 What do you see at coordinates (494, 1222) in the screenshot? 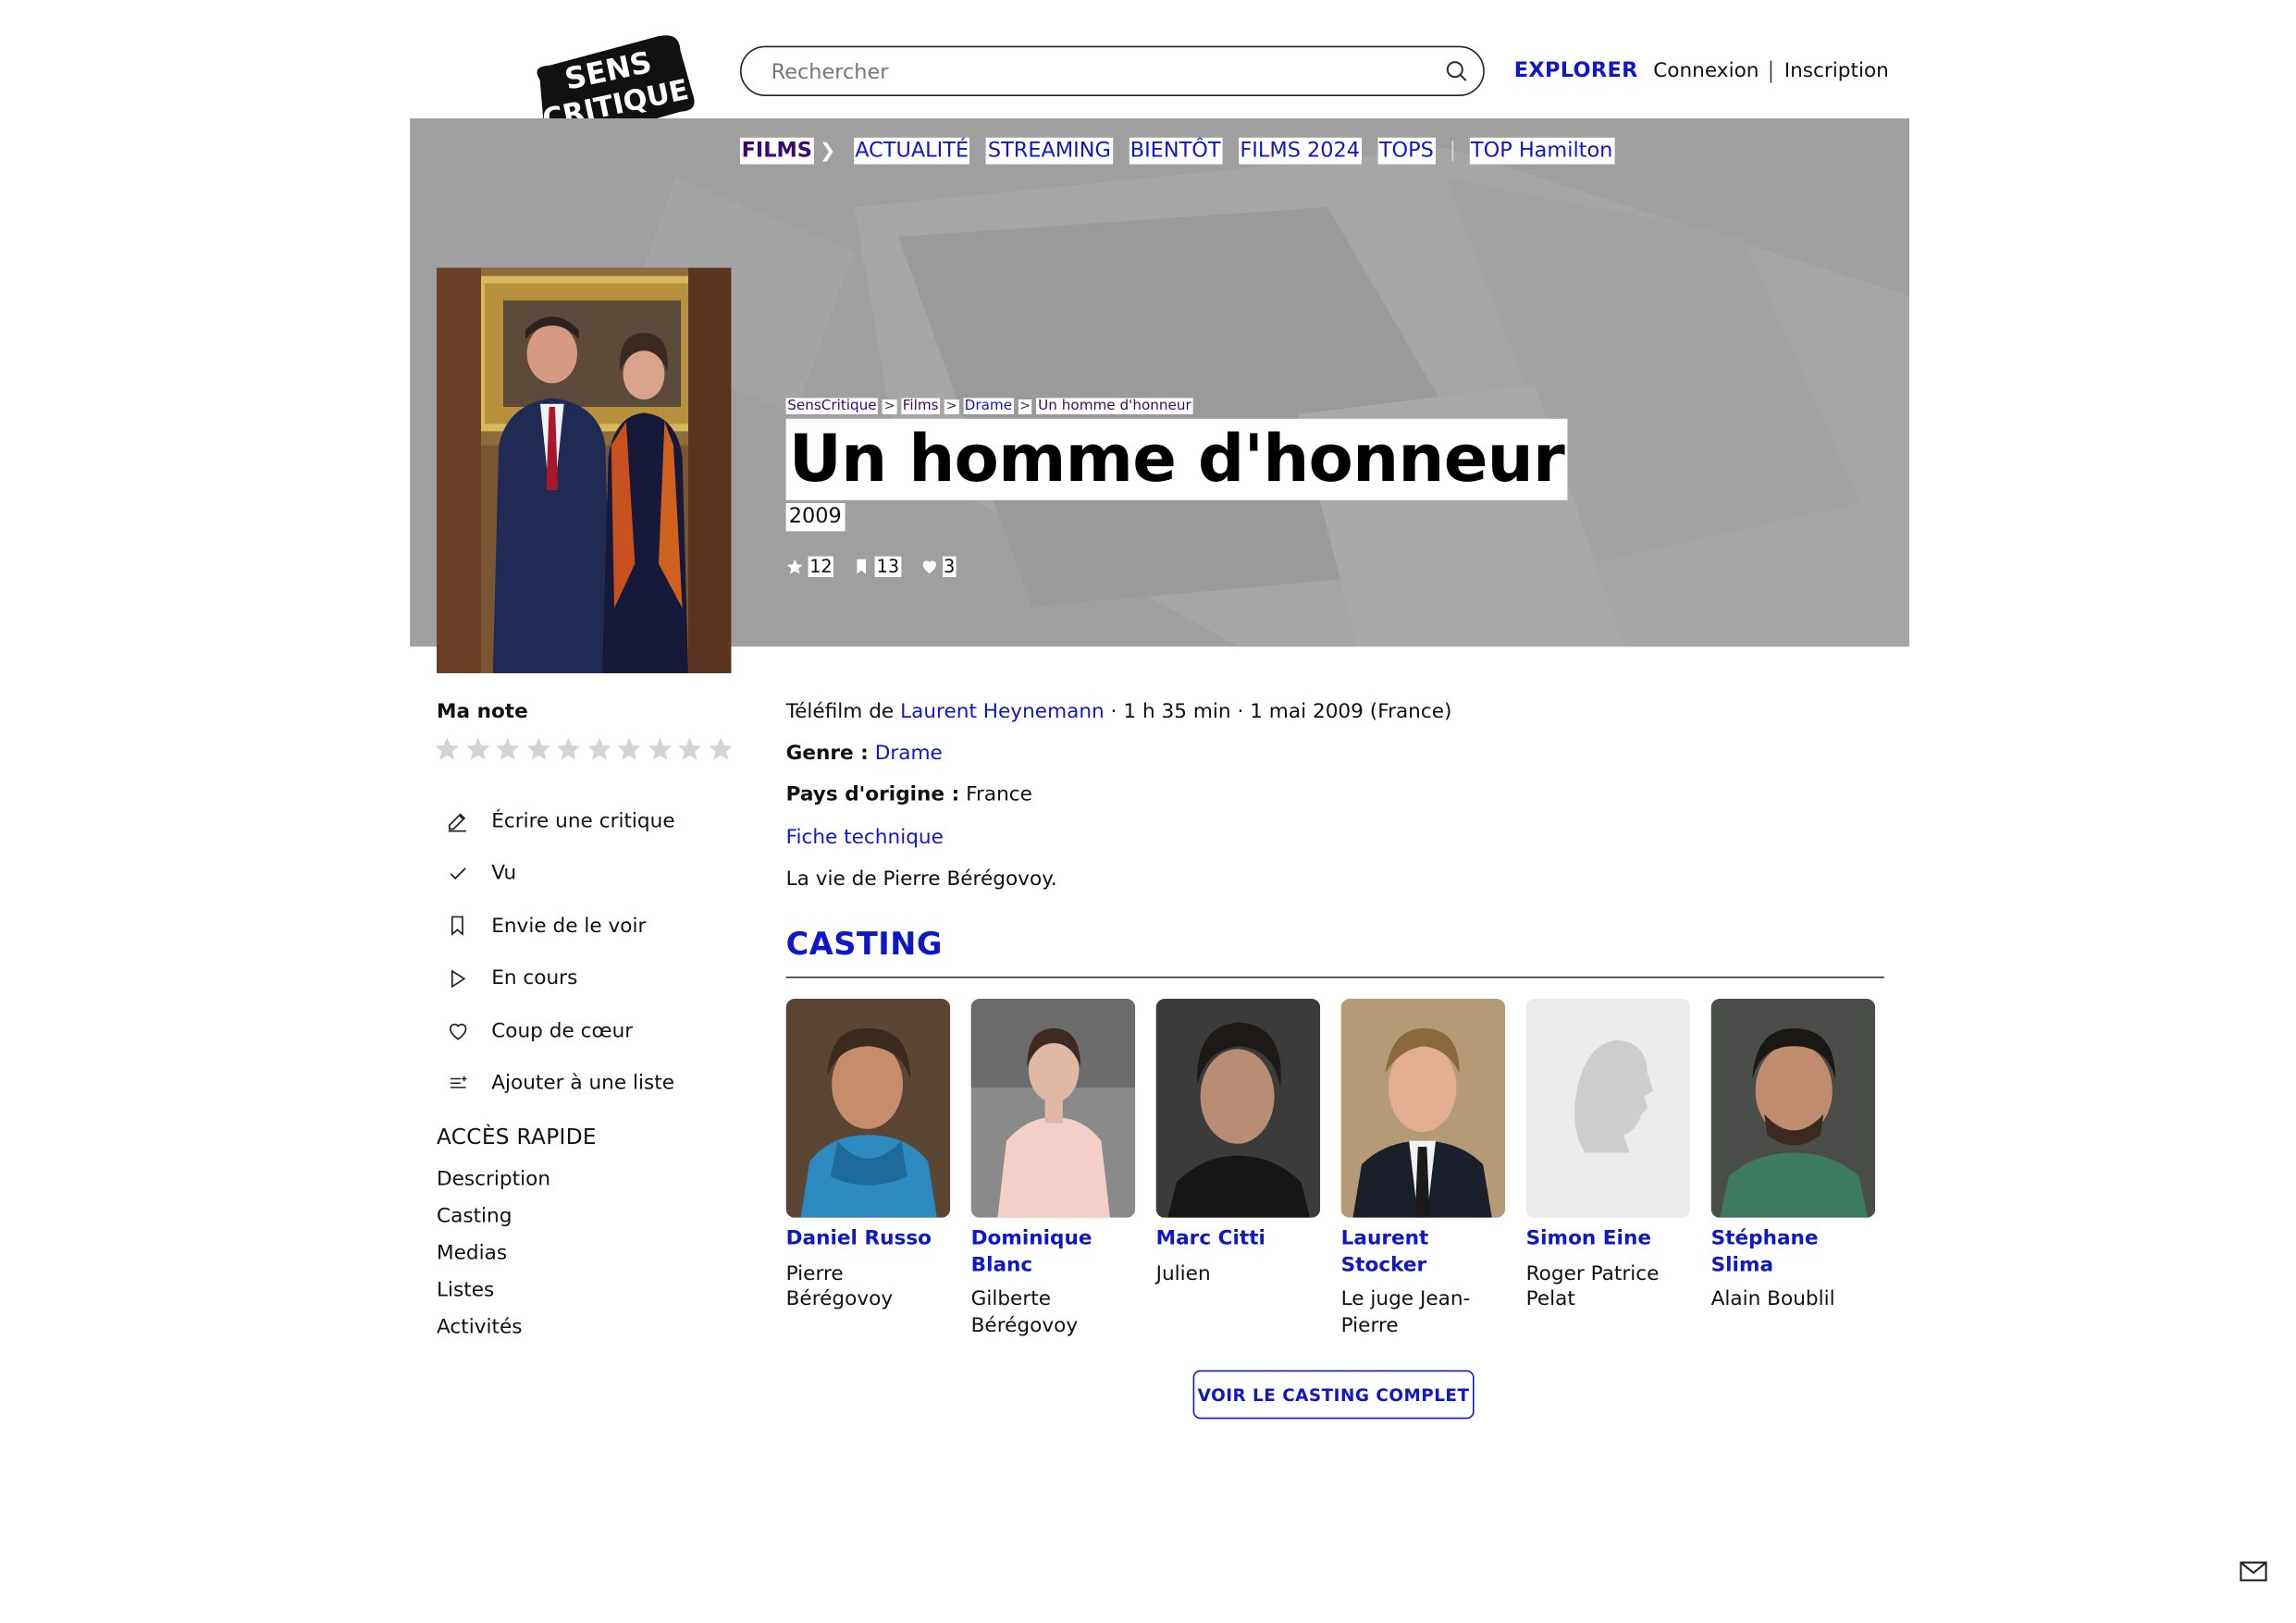
I see `quick-link-casting: Casting` at bounding box center [494, 1222].